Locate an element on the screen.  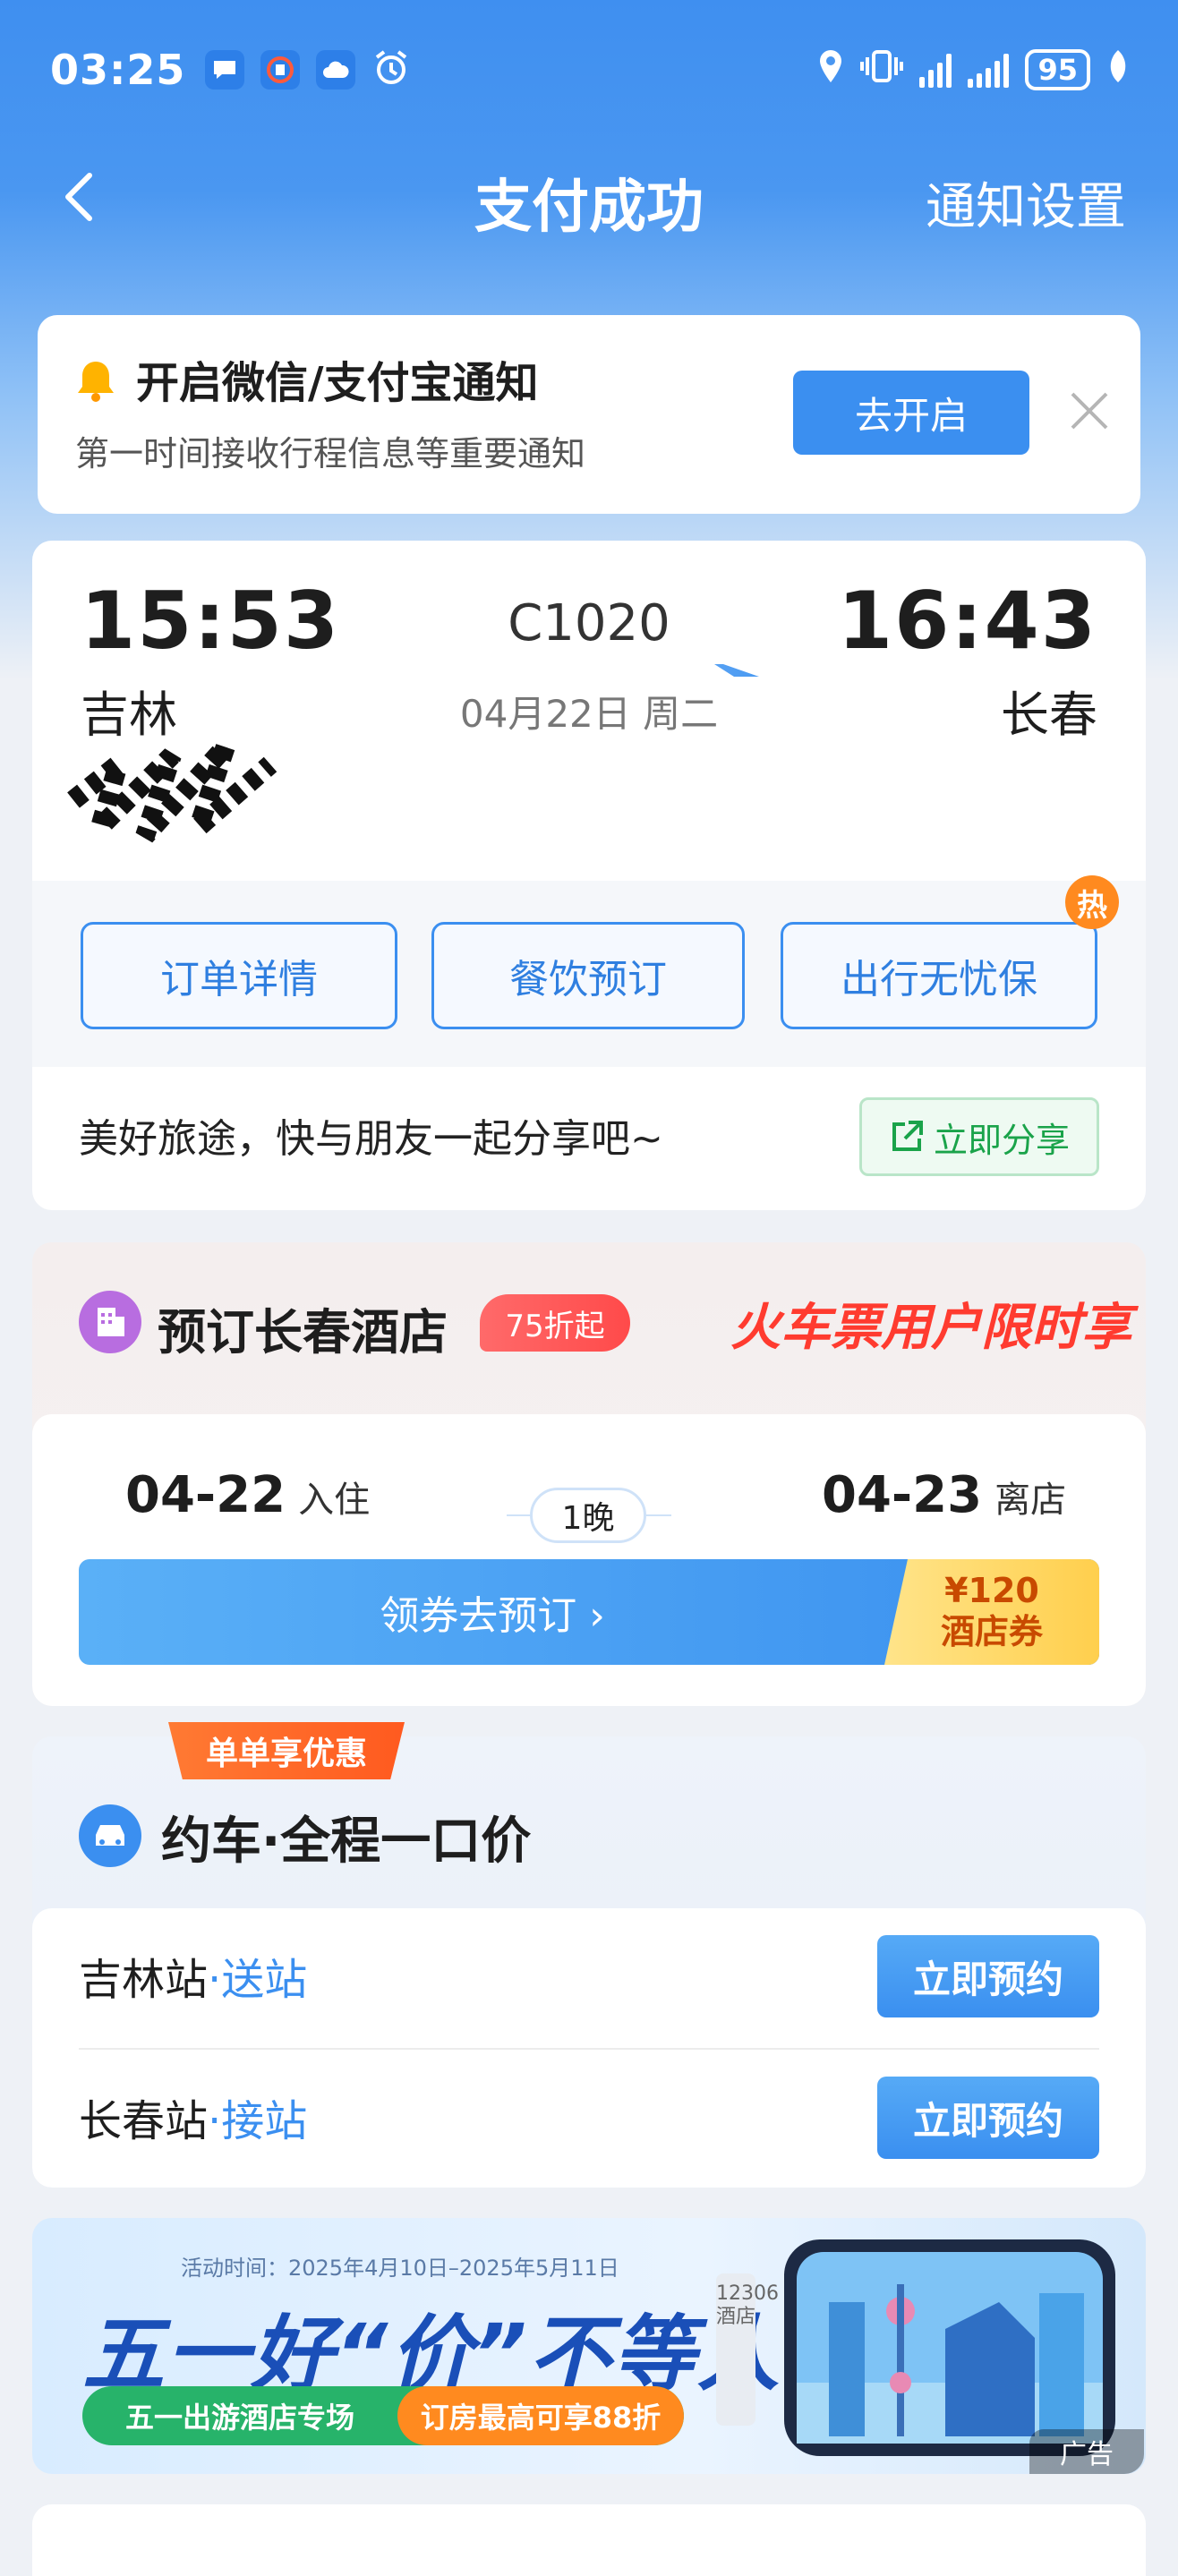
coupon-label: 酒店券 is located at coordinates (992, 1631).